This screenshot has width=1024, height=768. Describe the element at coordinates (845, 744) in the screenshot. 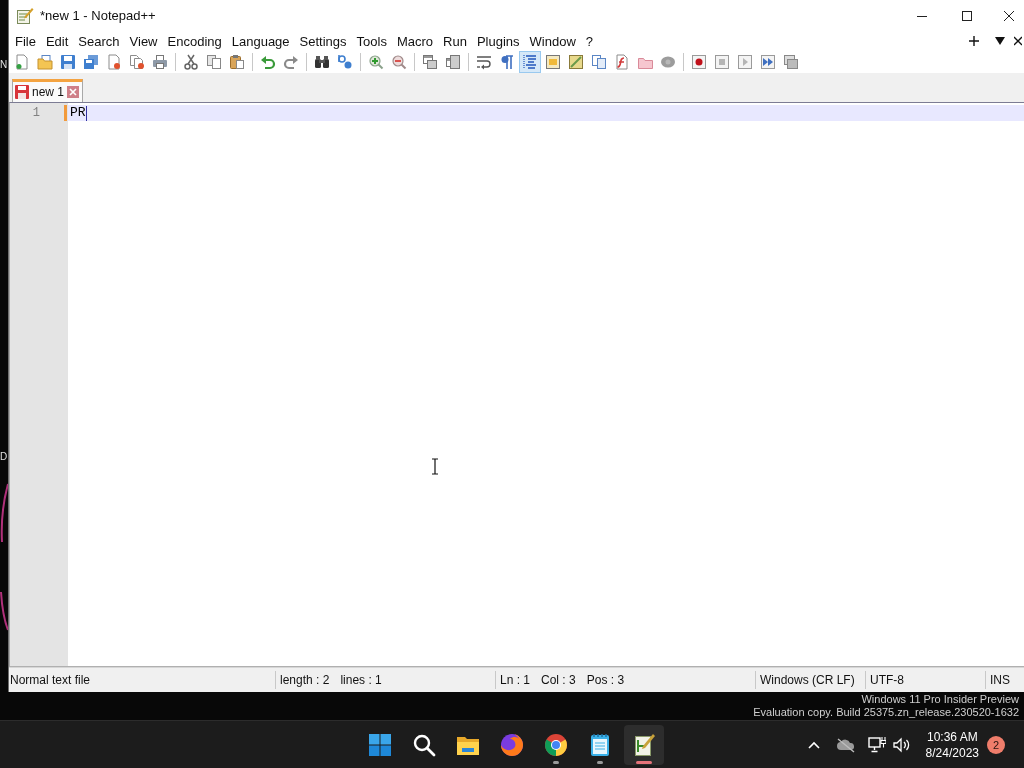

I see `cloud-slash-icon` at that location.